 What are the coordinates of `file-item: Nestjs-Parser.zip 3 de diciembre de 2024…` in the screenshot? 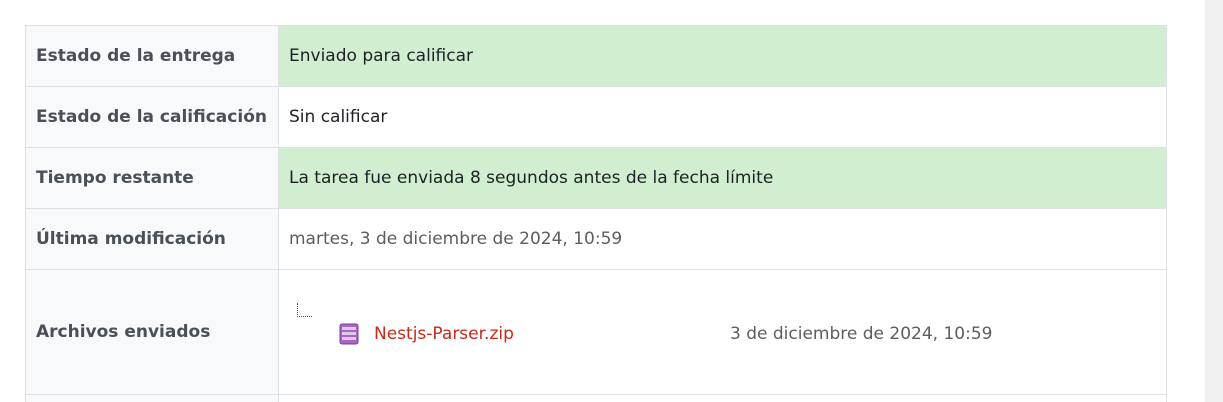 It's located at (729, 334).